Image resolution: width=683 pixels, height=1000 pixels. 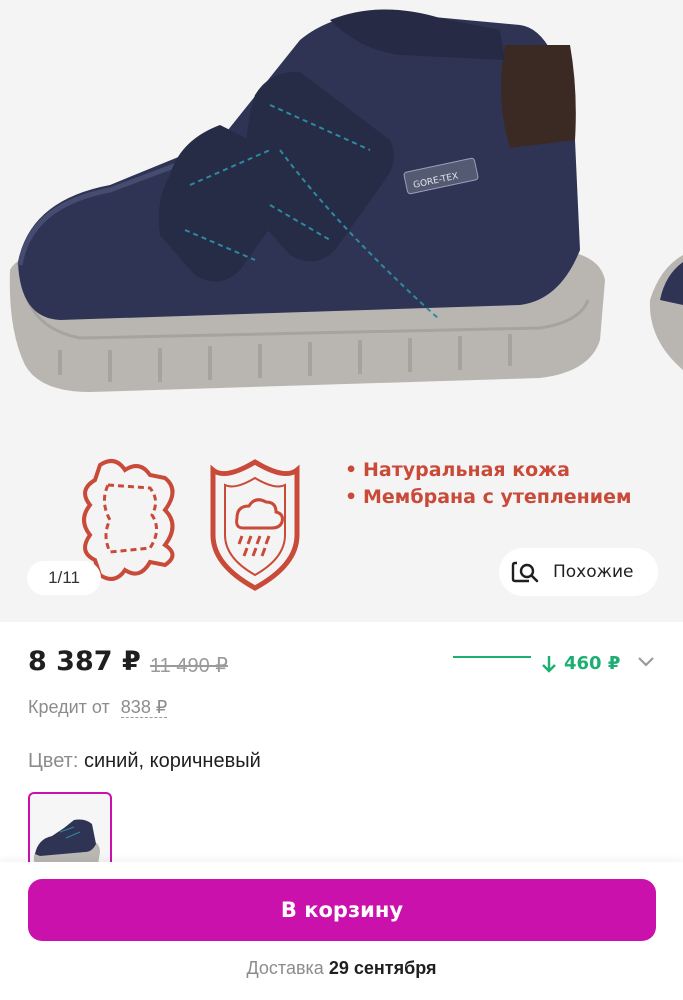 What do you see at coordinates (64, 578) in the screenshot?
I see `gallery-counter: 1/11` at bounding box center [64, 578].